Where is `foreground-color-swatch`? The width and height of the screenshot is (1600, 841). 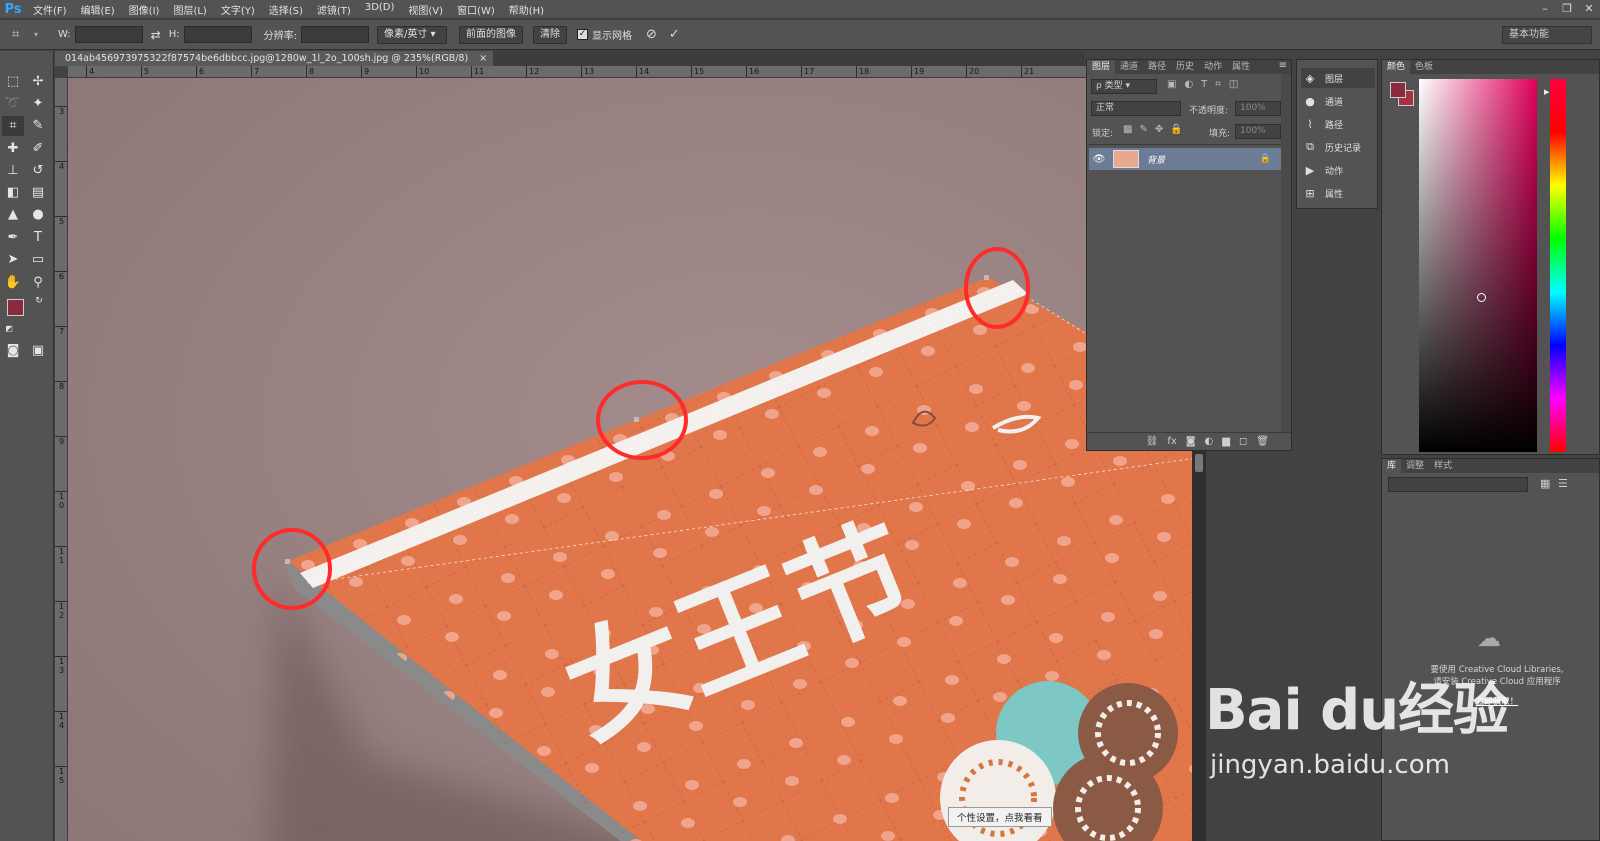
foreground-color-swatch is located at coordinates (15, 307).